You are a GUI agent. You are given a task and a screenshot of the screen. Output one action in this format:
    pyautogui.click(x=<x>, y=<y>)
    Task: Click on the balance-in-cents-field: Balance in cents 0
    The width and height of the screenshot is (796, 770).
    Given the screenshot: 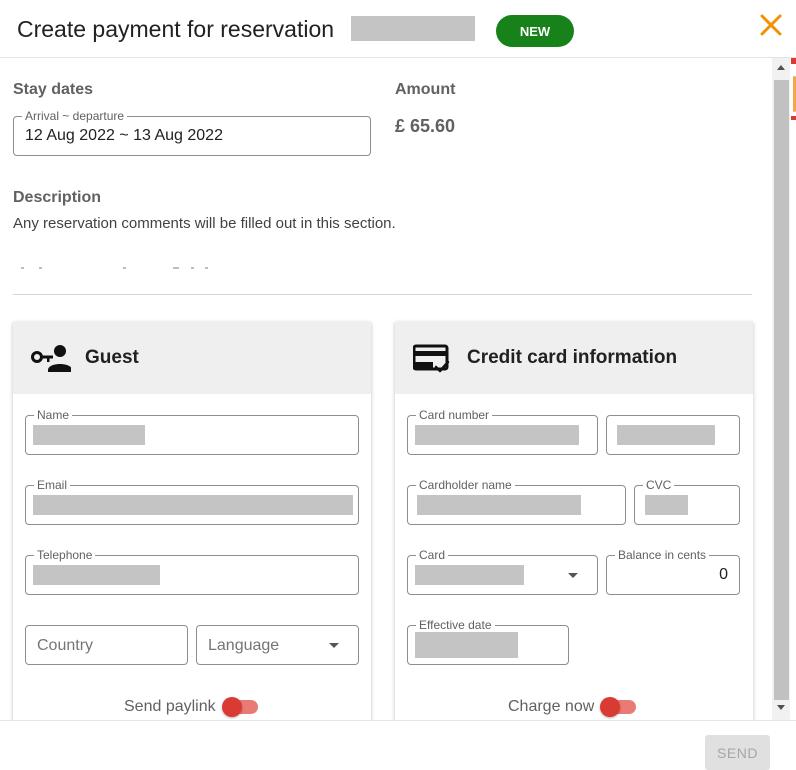 What is the action you would take?
    pyautogui.click(x=673, y=571)
    